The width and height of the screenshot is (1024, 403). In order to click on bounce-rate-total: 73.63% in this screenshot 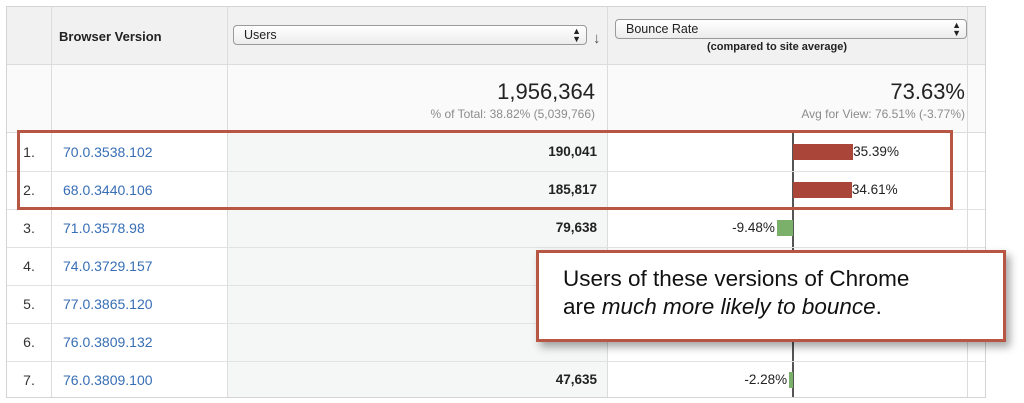, I will do `click(927, 91)`.